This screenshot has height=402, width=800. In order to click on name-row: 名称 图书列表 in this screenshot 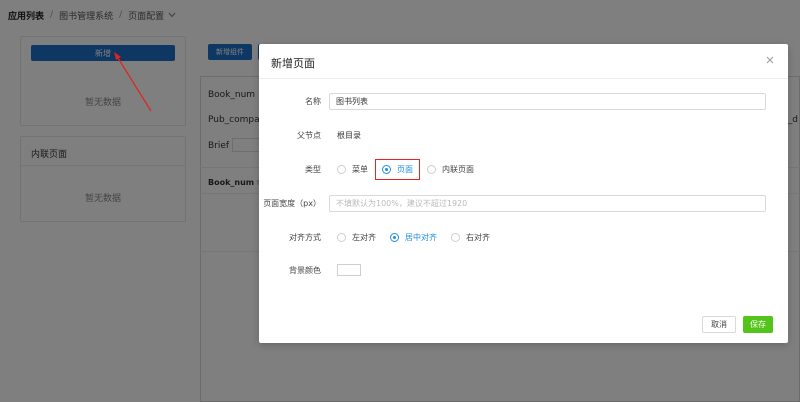, I will do `click(523, 101)`.